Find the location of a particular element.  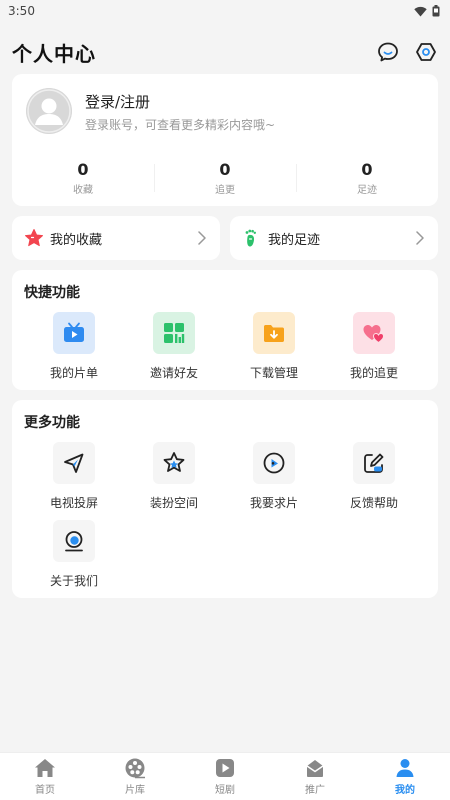

nav-home: 首页 is located at coordinates (45, 776).